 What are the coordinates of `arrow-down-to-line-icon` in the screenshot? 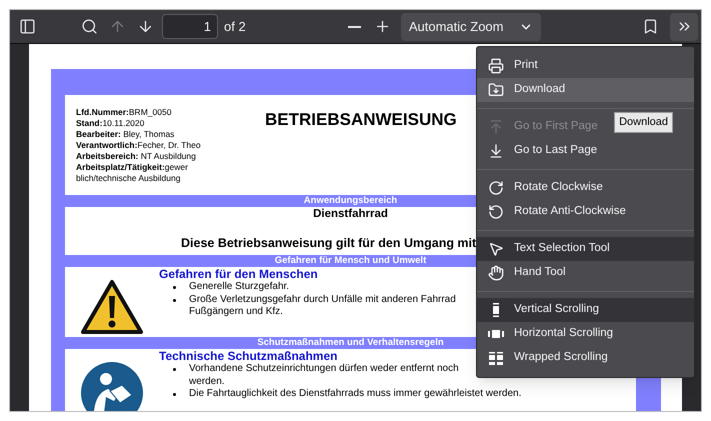 It's located at (496, 151).